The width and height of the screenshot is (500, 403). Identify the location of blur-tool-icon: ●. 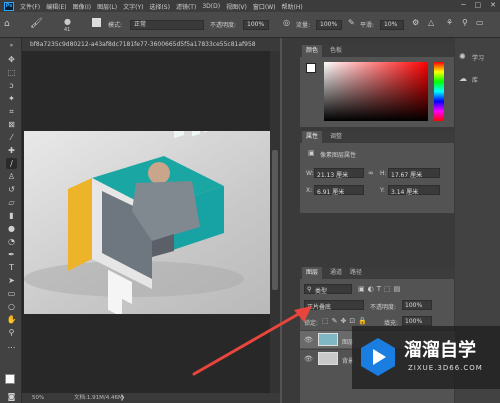
(11, 228).